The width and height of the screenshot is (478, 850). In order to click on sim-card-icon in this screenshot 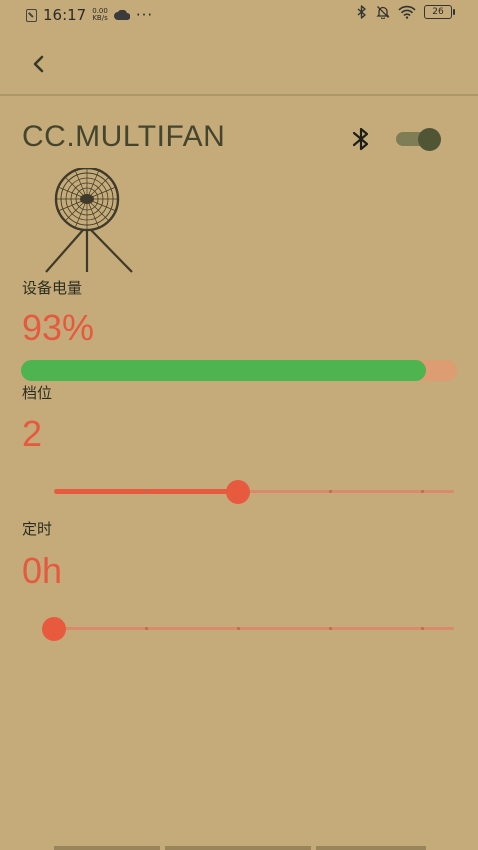, I will do `click(31, 15)`.